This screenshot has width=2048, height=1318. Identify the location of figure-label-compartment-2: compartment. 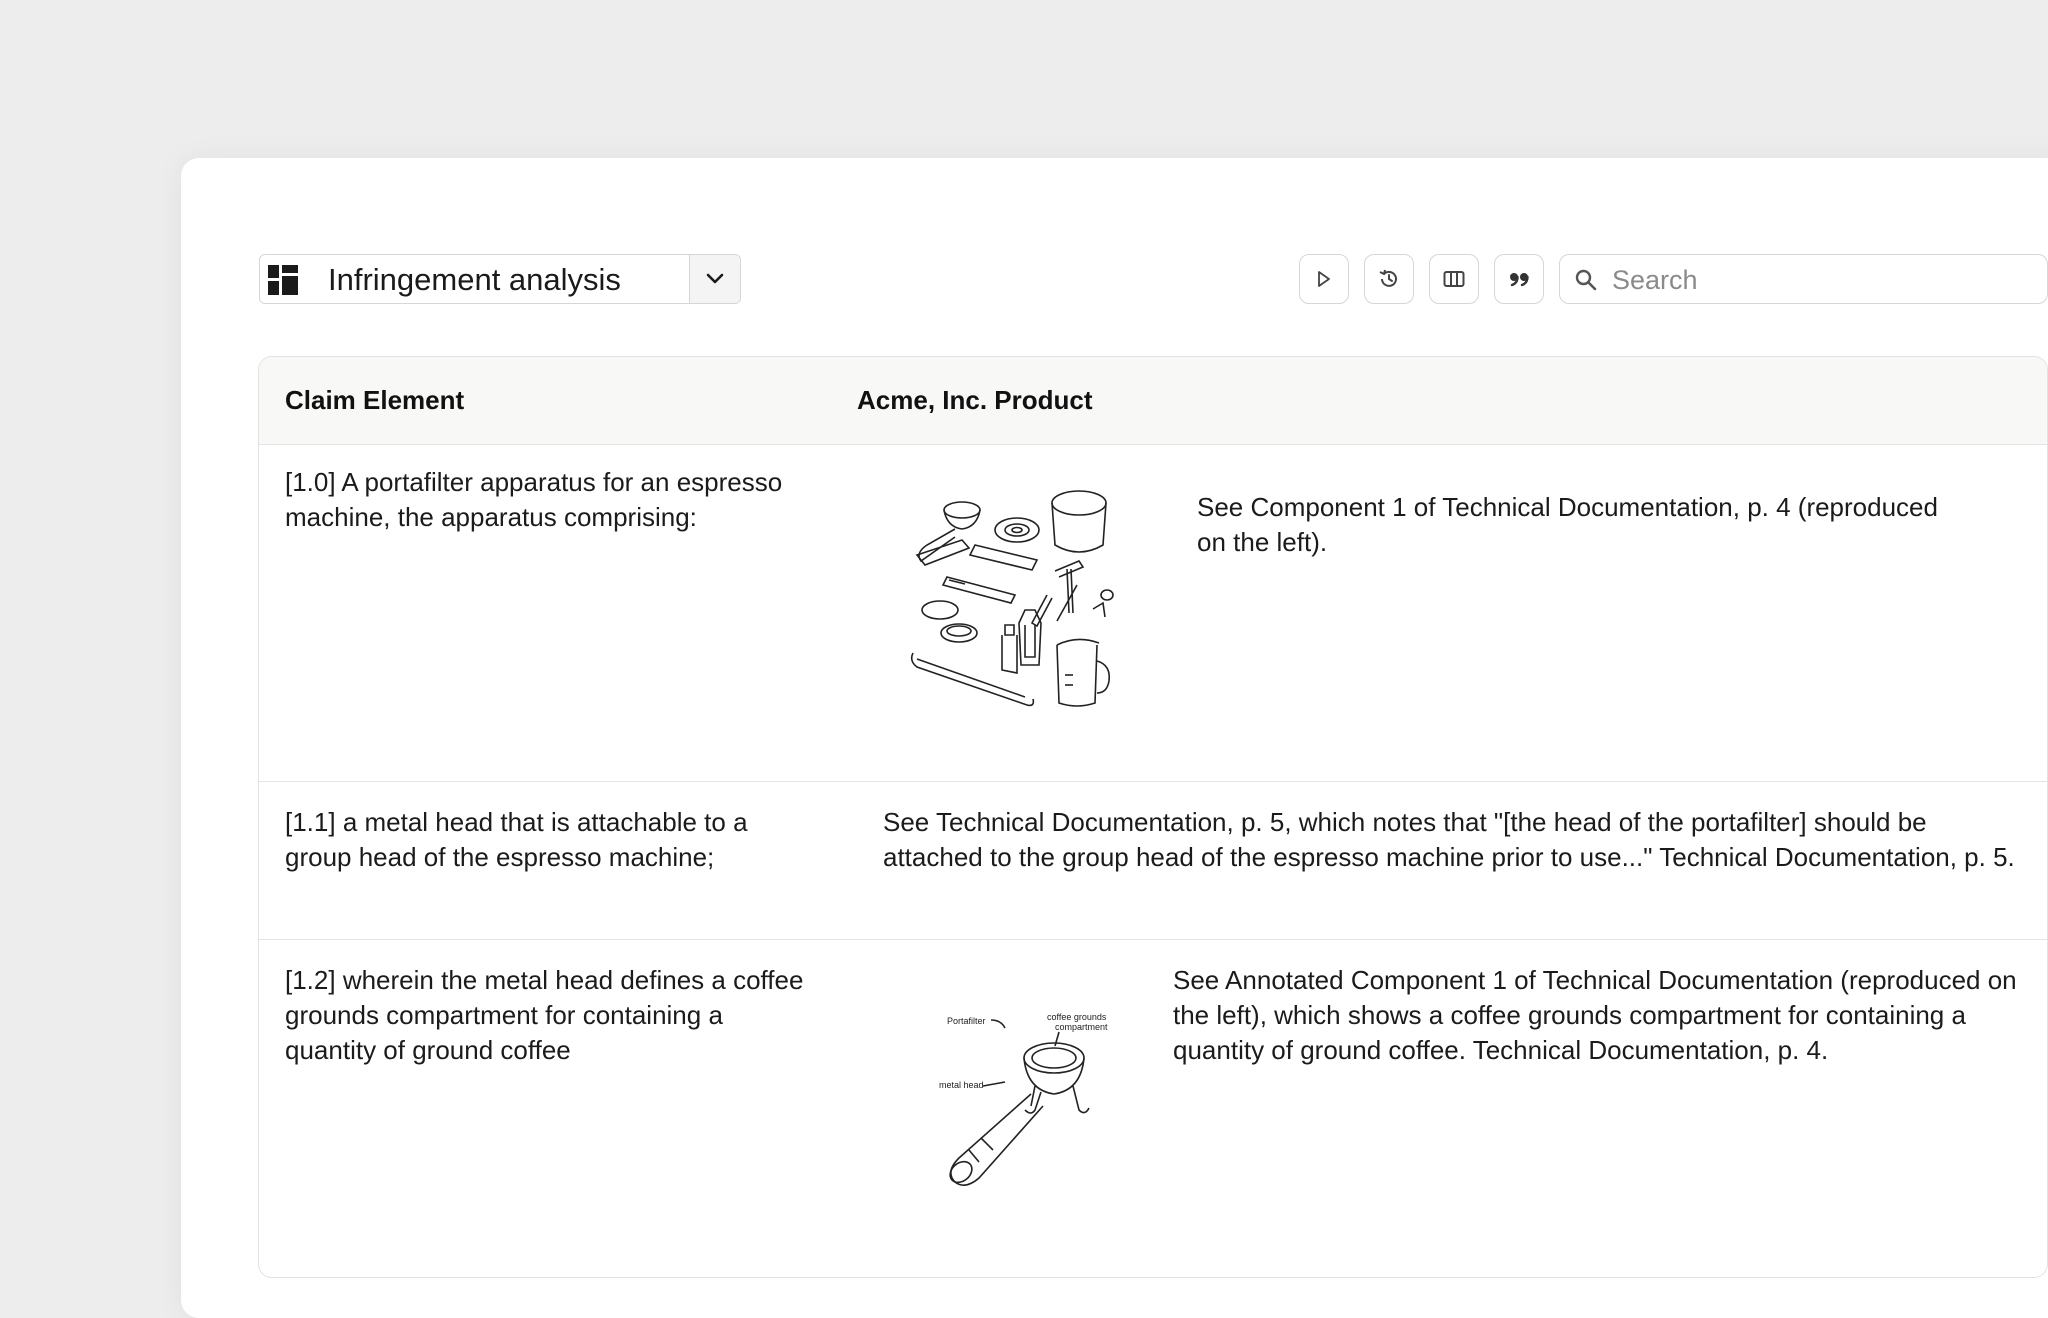
(1081, 1027).